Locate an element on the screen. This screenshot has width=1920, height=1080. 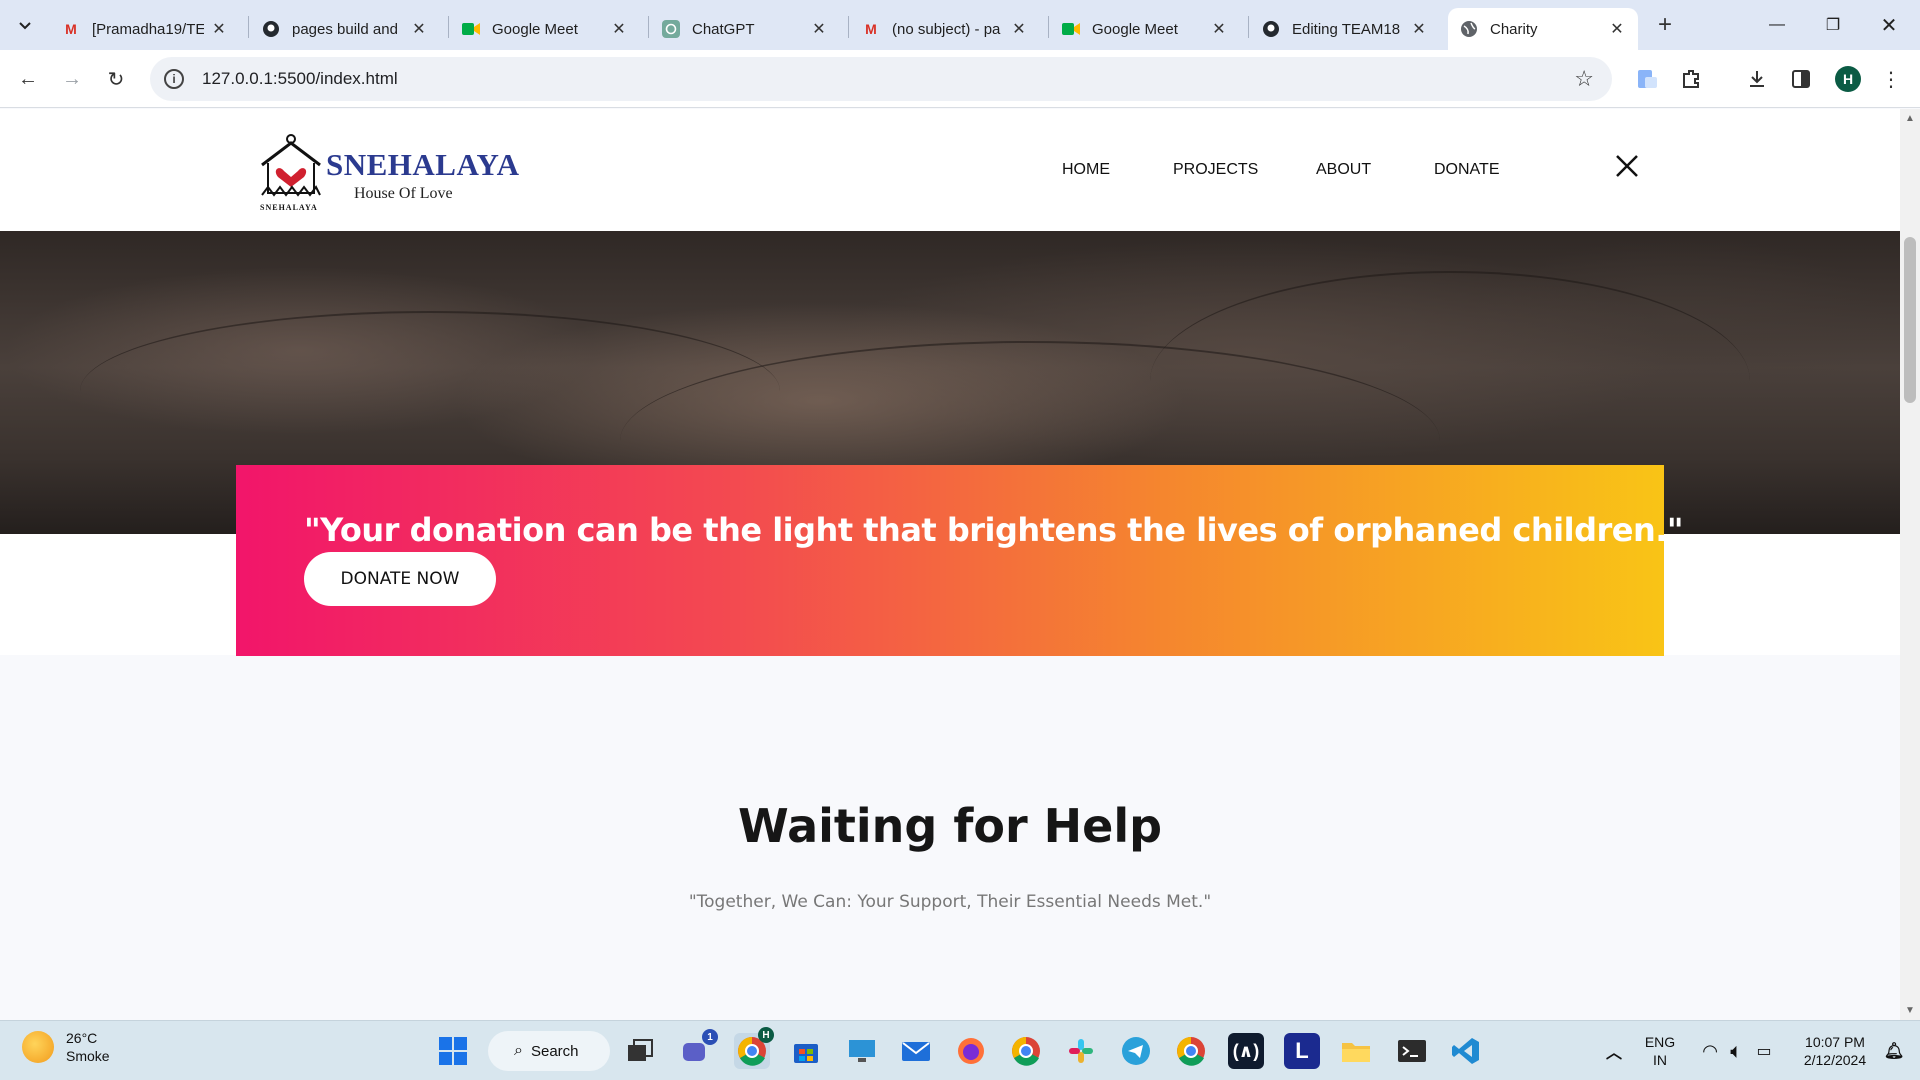
minimize-icon: — is located at coordinates (1777, 24).